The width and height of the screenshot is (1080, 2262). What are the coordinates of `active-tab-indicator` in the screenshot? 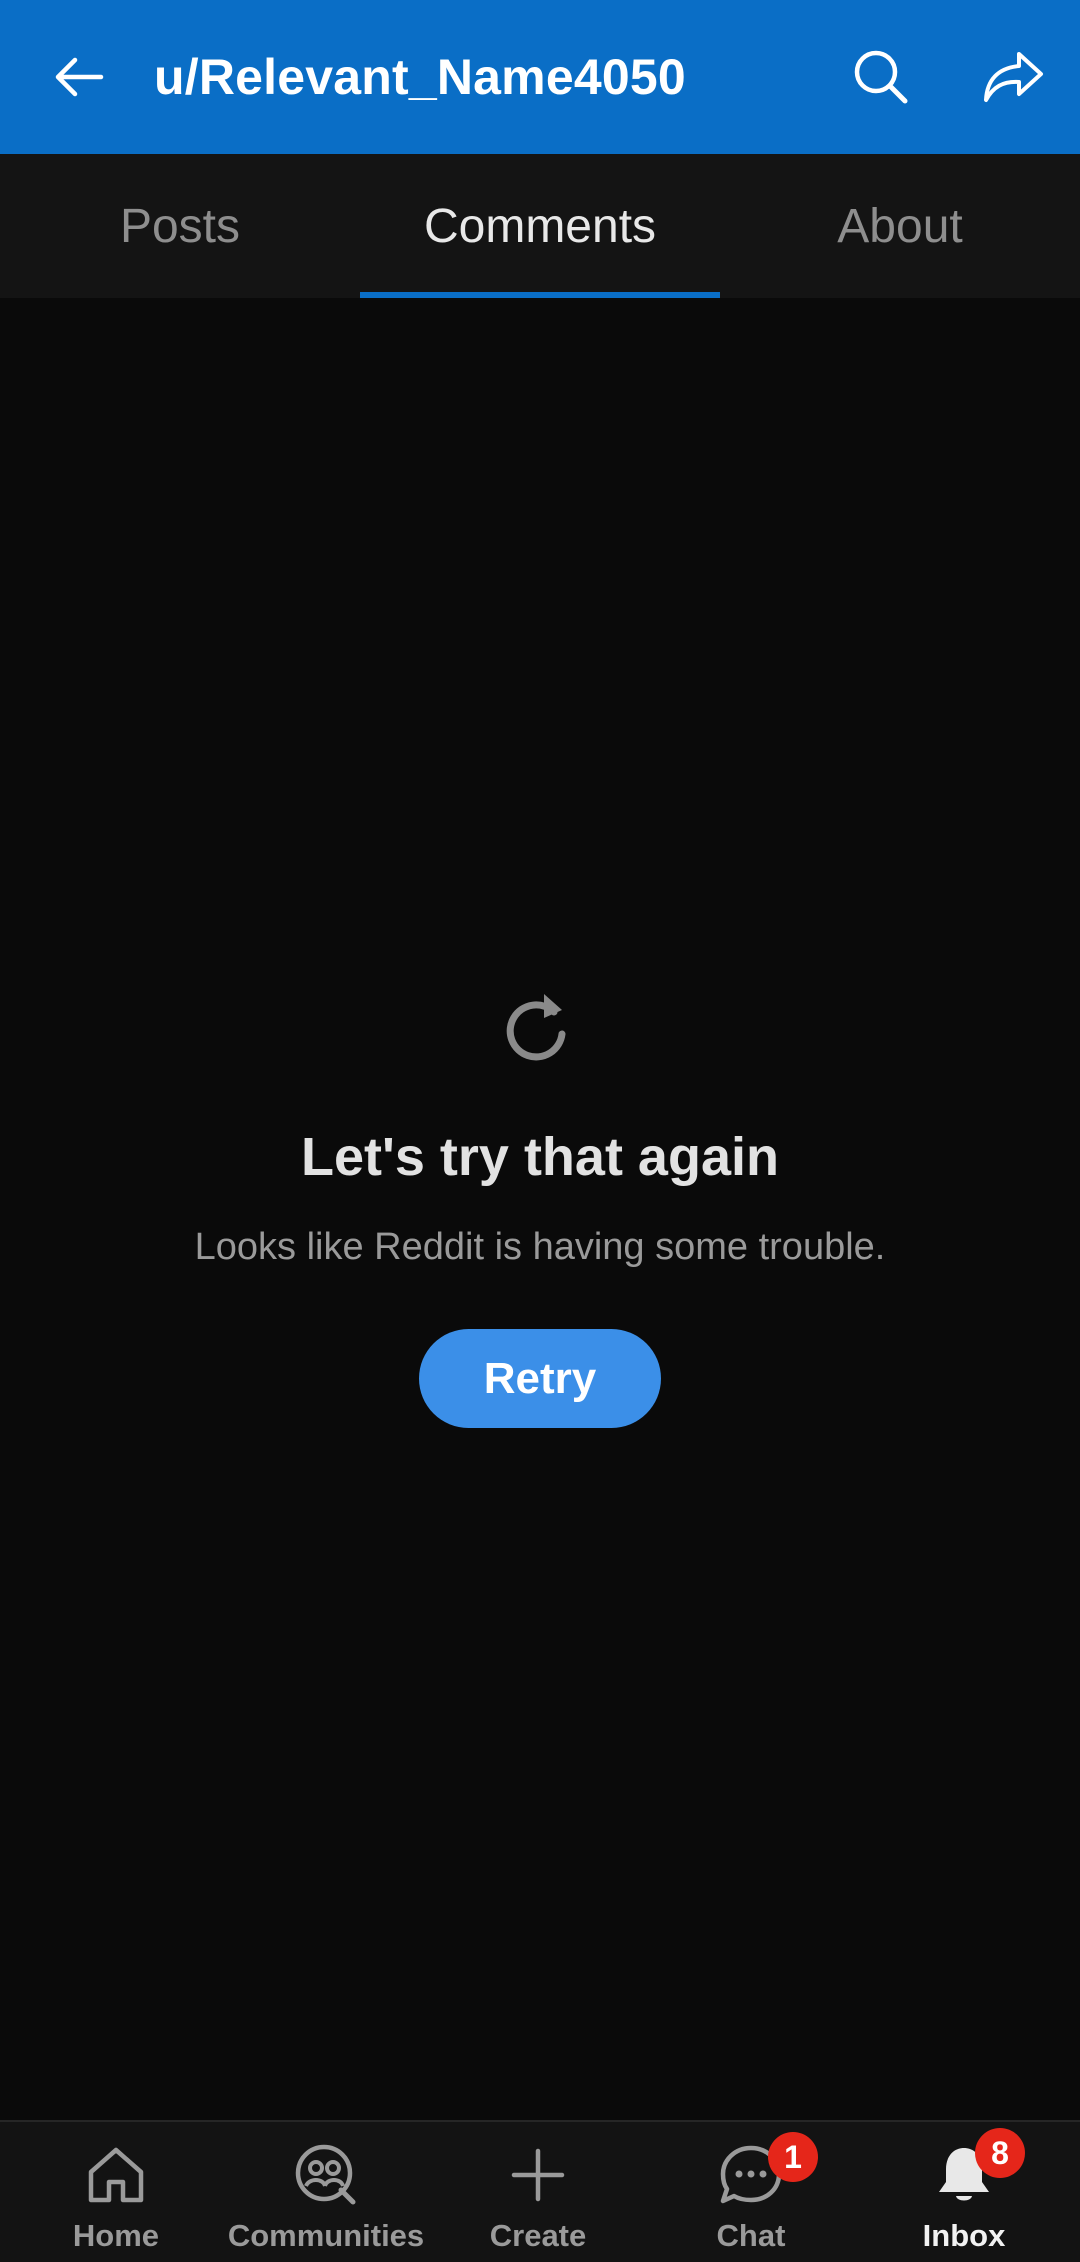 It's located at (540, 295).